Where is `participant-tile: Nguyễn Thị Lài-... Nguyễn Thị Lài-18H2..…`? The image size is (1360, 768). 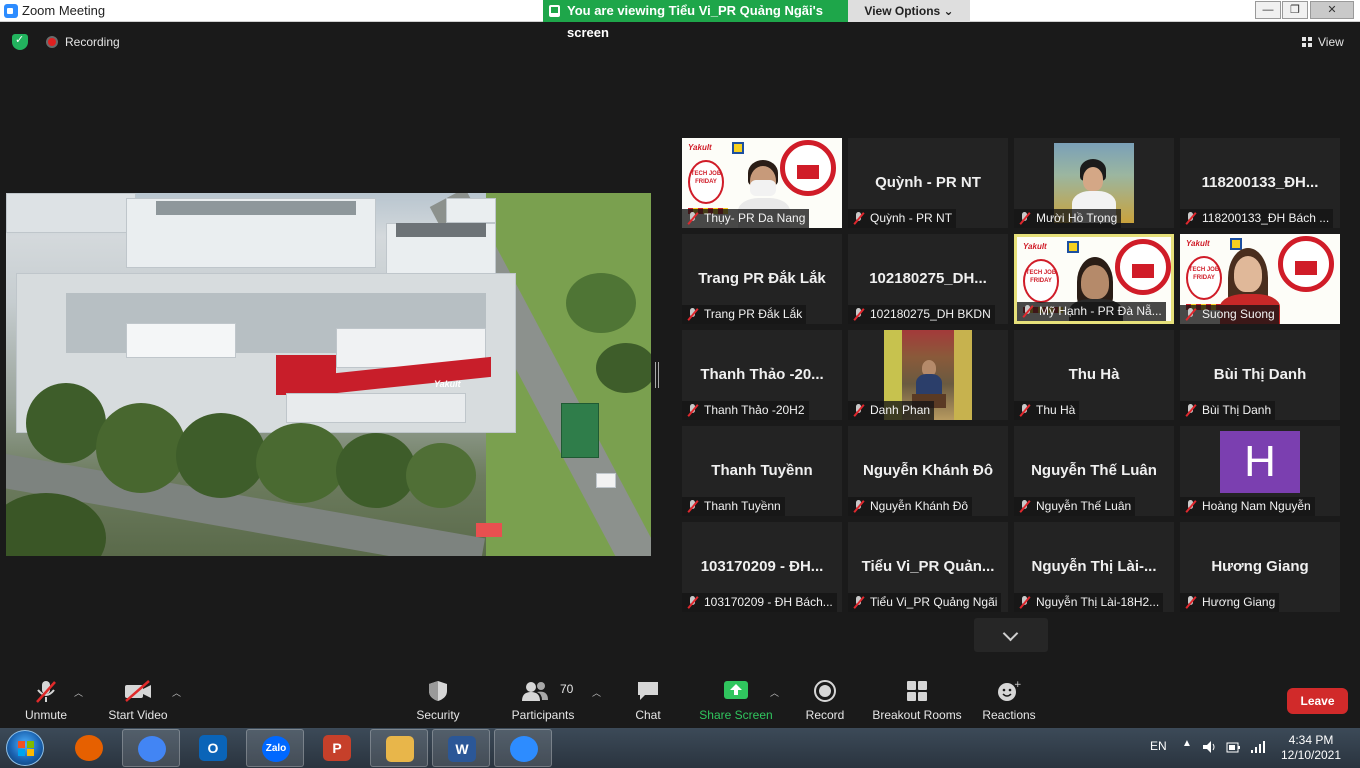
participant-tile: Nguyễn Thị Lài-... Nguyễn Thị Lài-18H2..… is located at coordinates (1094, 567).